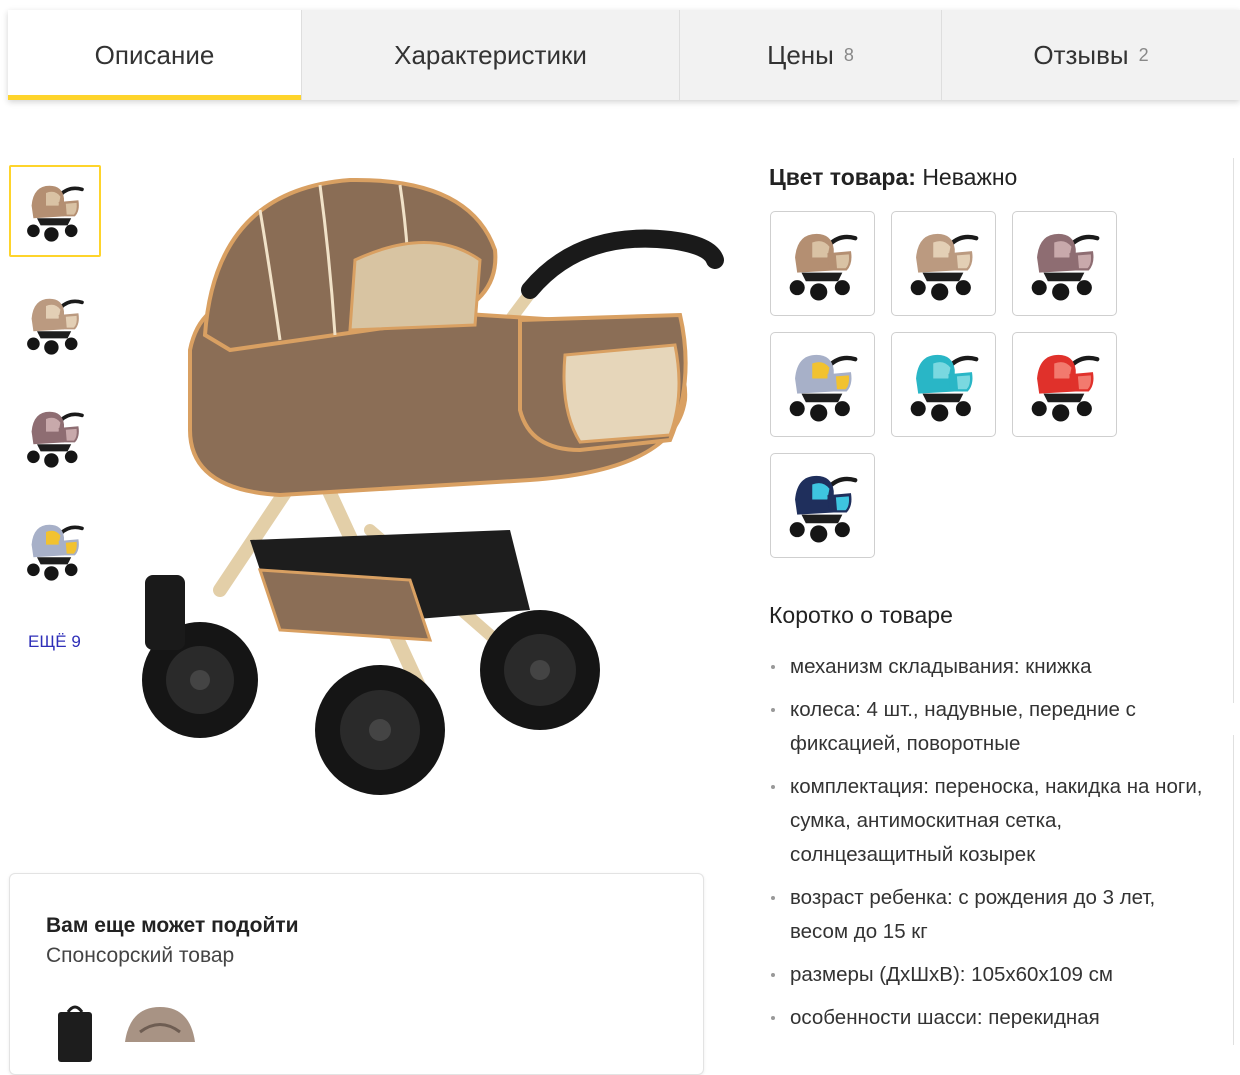 This screenshot has width=1240, height=1075. What do you see at coordinates (989, 975) in the screenshot?
I see `spec-item: размеры (ДхШхВ): 105x60x109 см` at bounding box center [989, 975].